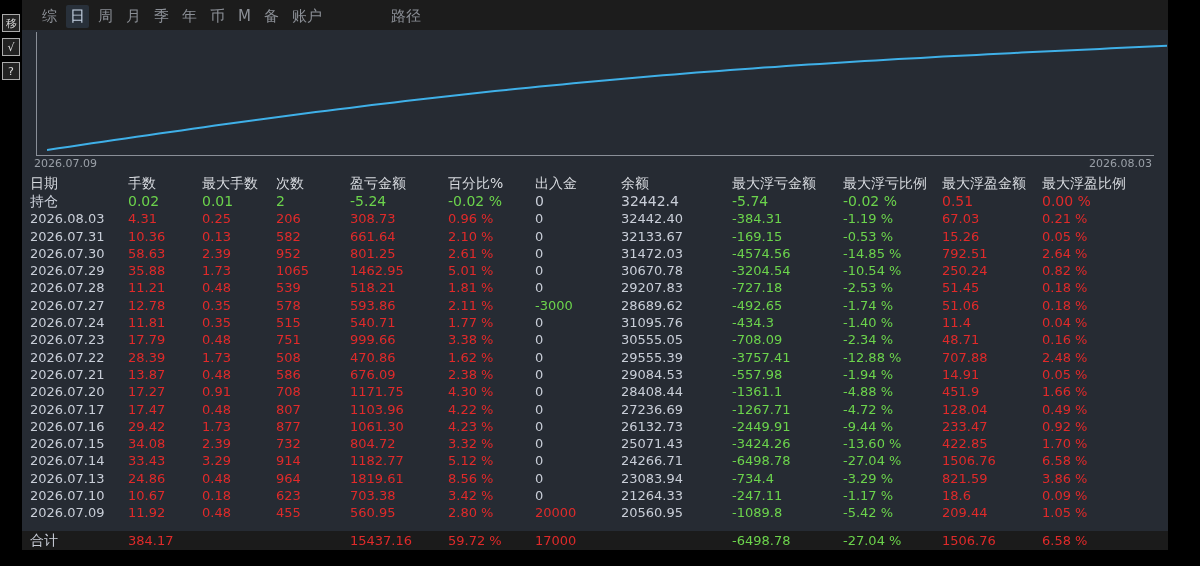  I want to click on table-cell-text: 11.21, so click(147, 288).